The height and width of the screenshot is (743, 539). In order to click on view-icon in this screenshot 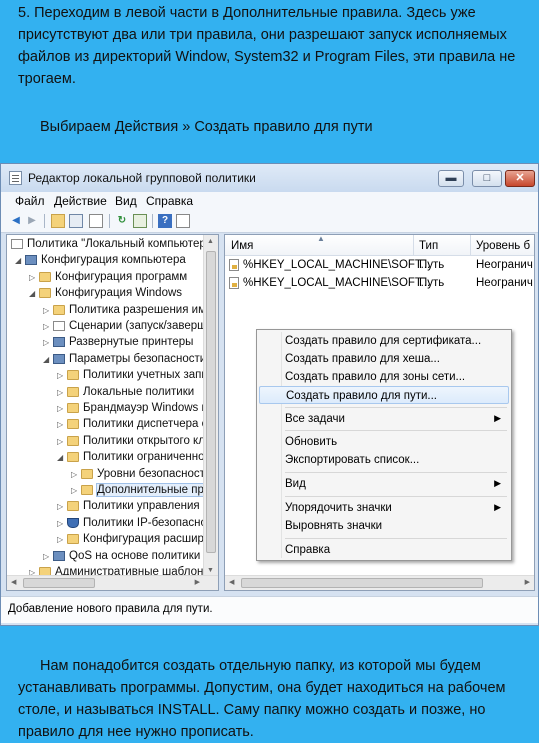, I will do `click(183, 221)`.